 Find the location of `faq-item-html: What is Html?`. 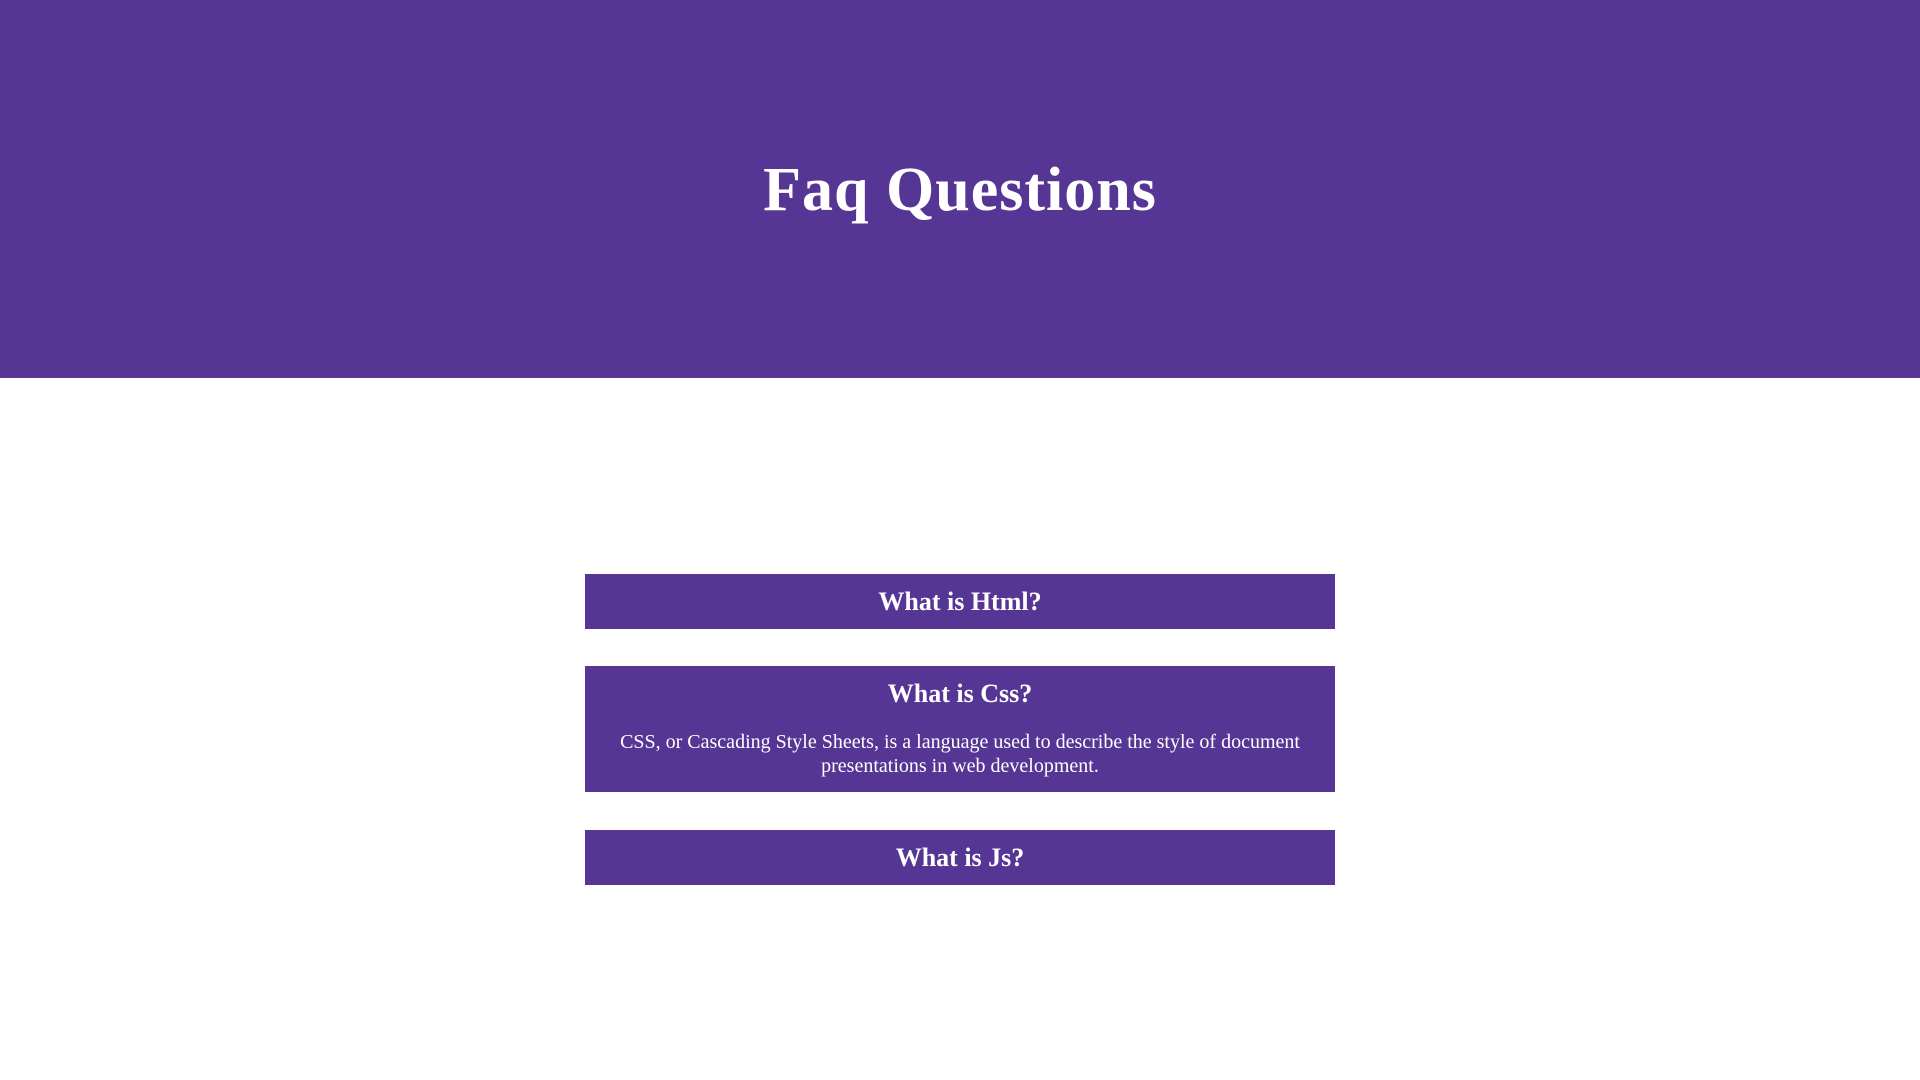

faq-item-html: What is Html? is located at coordinates (960, 601).